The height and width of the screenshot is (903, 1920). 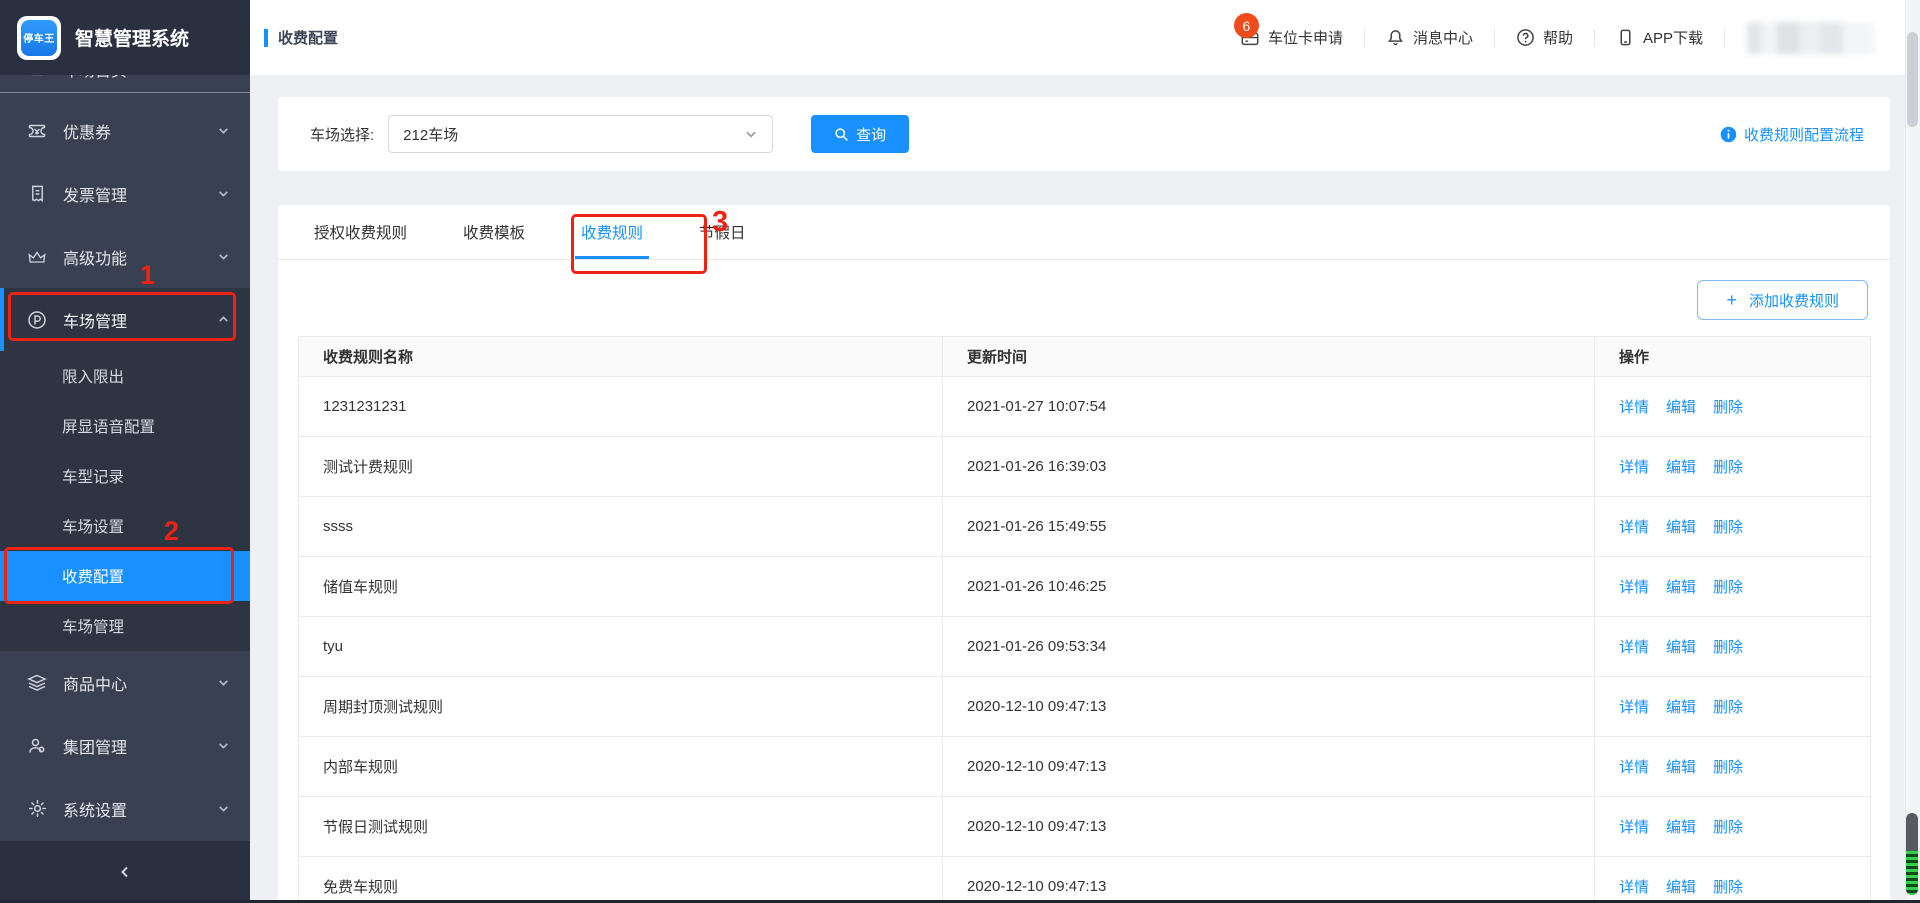 I want to click on nav-help: 帮助, so click(x=1544, y=37).